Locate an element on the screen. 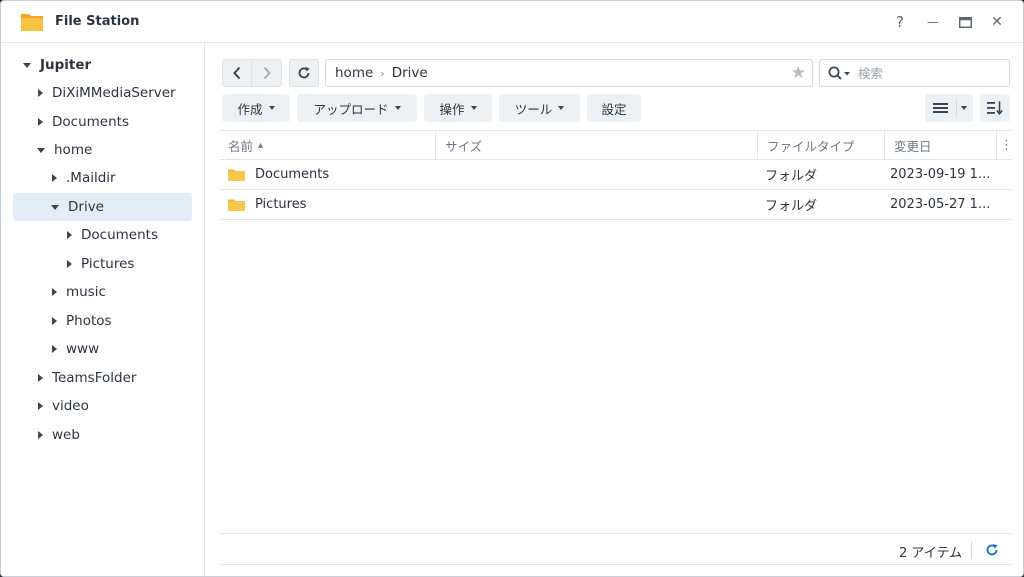  create-button: 作成 is located at coordinates (256, 108).